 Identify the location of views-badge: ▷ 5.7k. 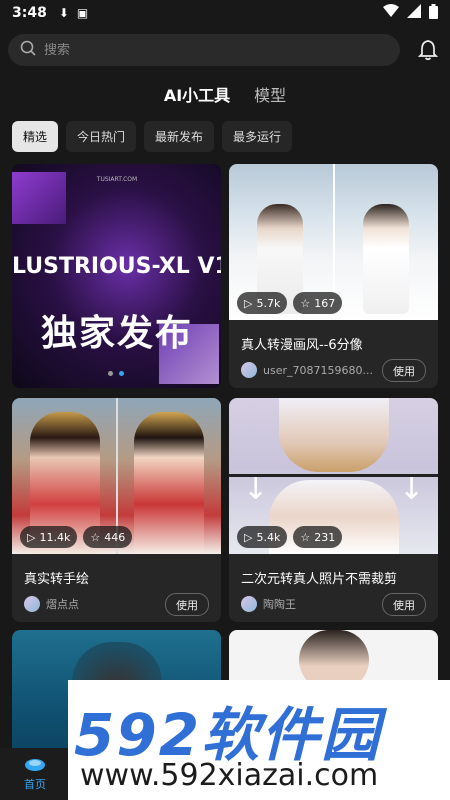
(262, 303).